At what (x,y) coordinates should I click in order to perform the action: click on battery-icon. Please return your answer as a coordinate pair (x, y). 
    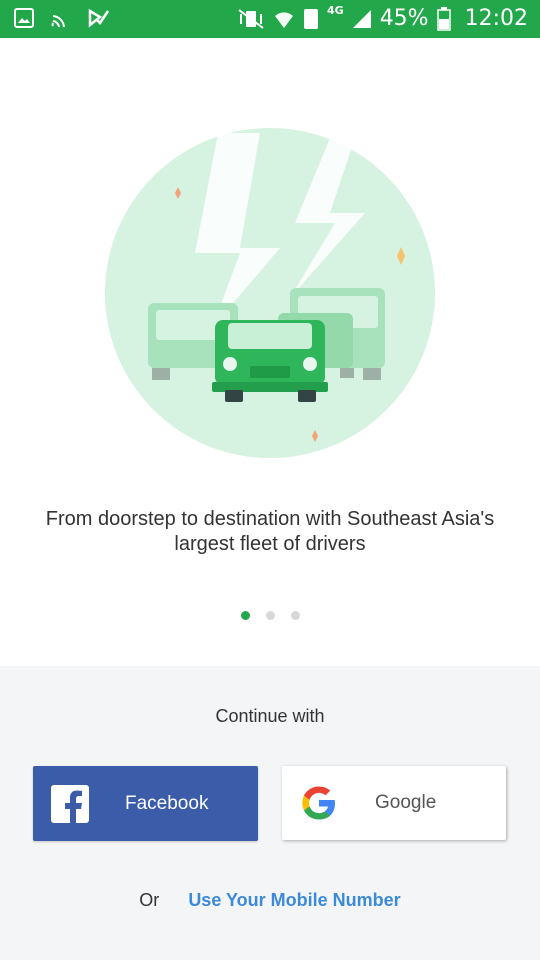
    Looking at the image, I should click on (443, 18).